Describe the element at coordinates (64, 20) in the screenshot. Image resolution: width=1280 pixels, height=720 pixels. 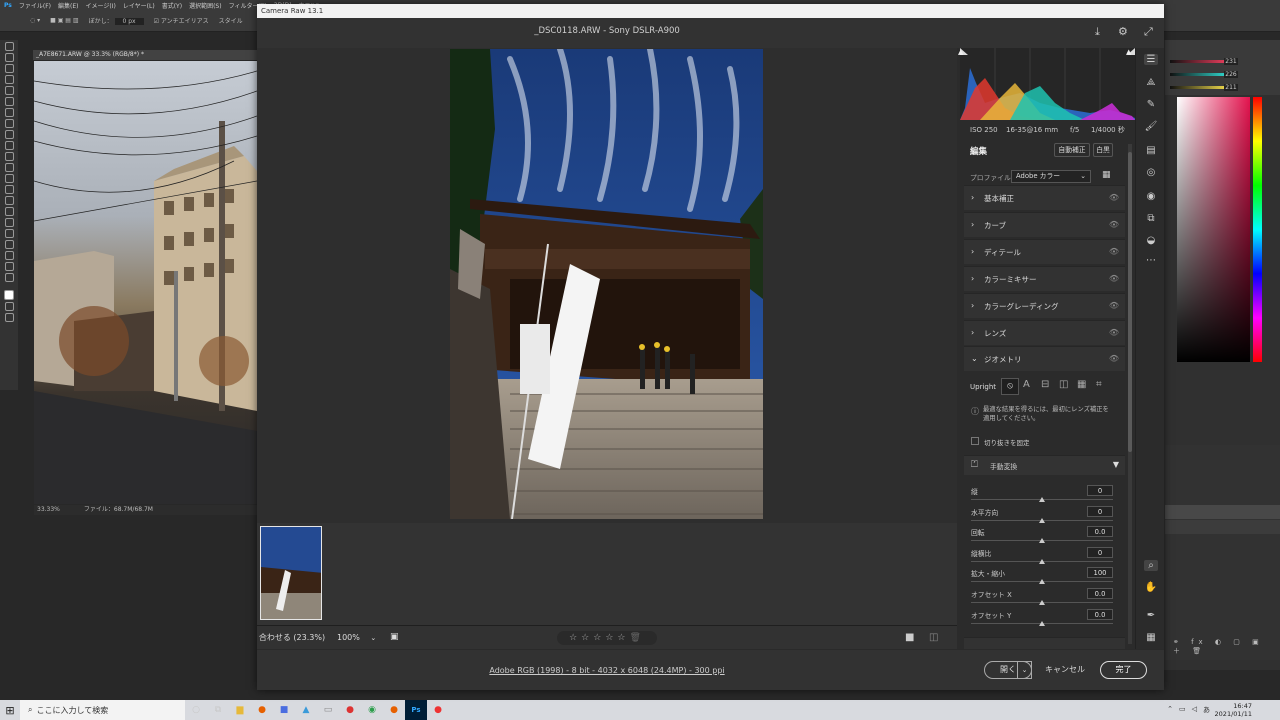
I see `selection-mode-icons: ■ ▣ ▤ ▥` at that location.